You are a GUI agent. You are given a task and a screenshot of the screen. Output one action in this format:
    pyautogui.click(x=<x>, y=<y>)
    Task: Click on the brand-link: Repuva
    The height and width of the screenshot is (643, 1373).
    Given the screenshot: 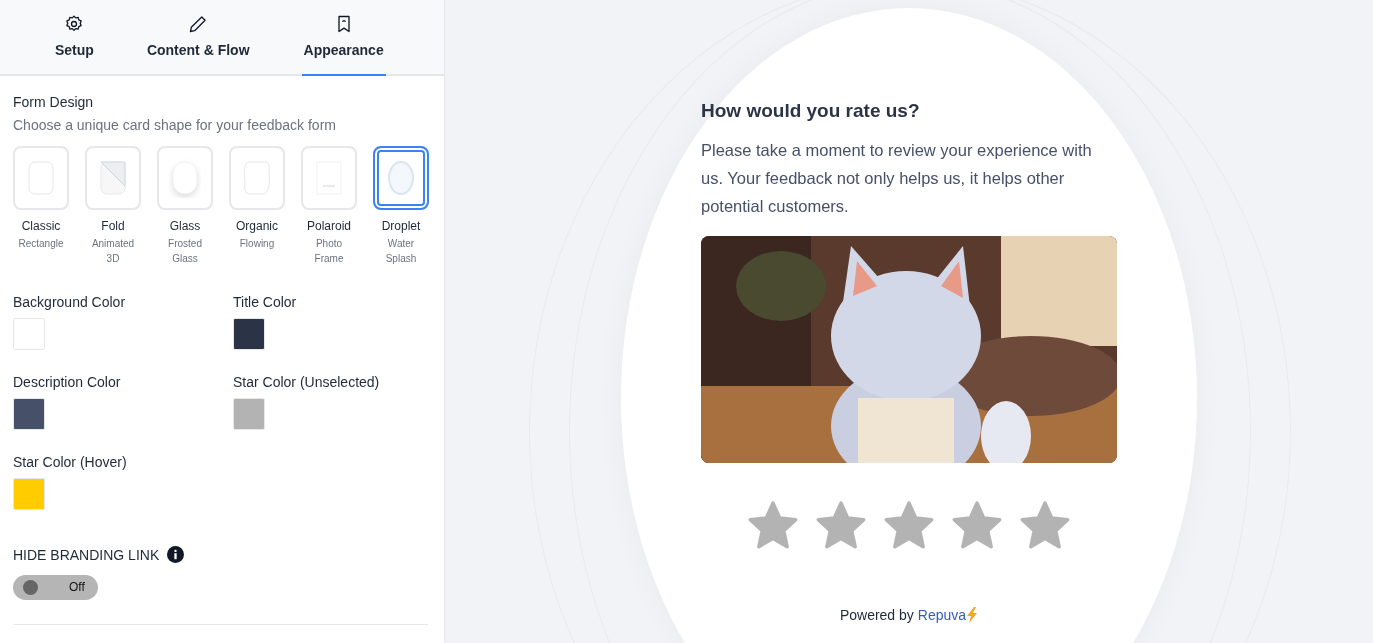 What is the action you would take?
    pyautogui.click(x=942, y=615)
    